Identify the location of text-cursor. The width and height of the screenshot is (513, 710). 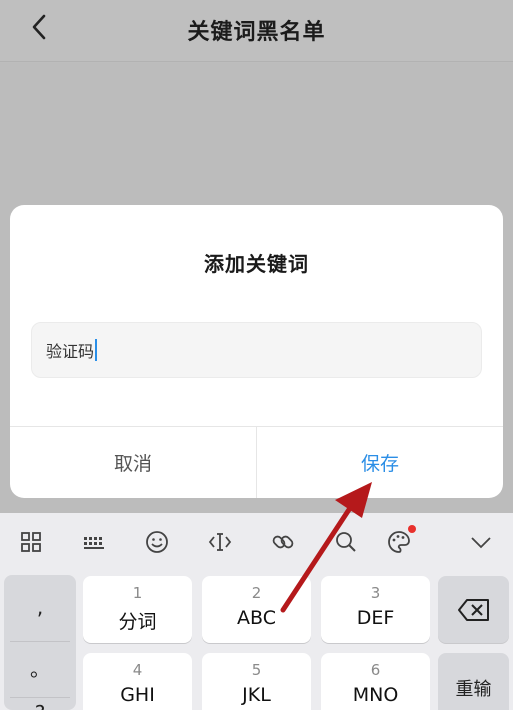
(96, 350).